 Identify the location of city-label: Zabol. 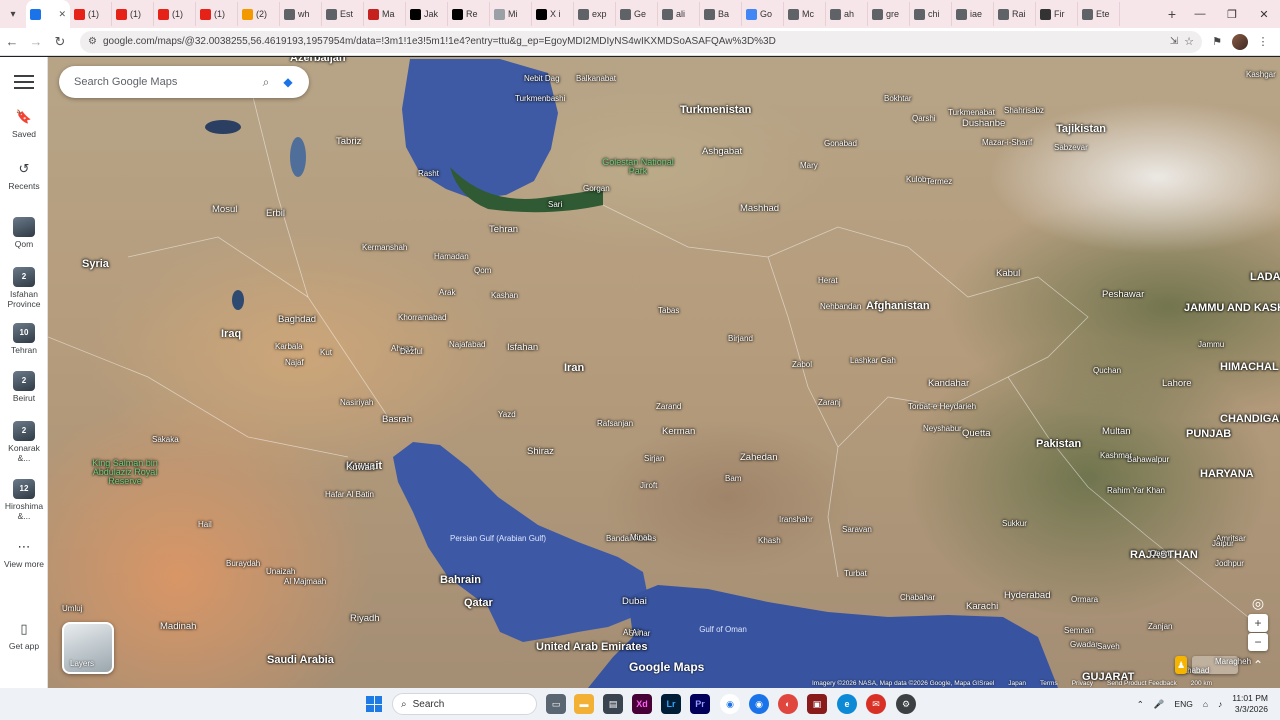
(802, 365).